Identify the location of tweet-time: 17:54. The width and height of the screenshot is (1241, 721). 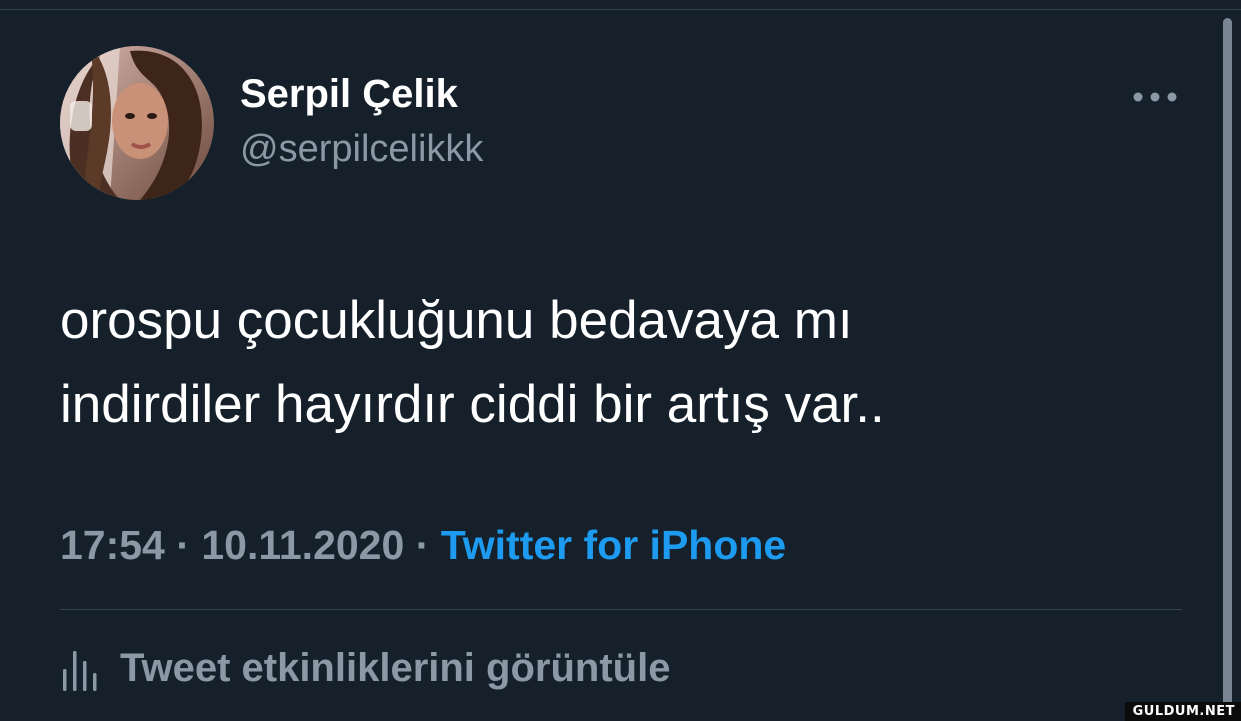
(112, 545).